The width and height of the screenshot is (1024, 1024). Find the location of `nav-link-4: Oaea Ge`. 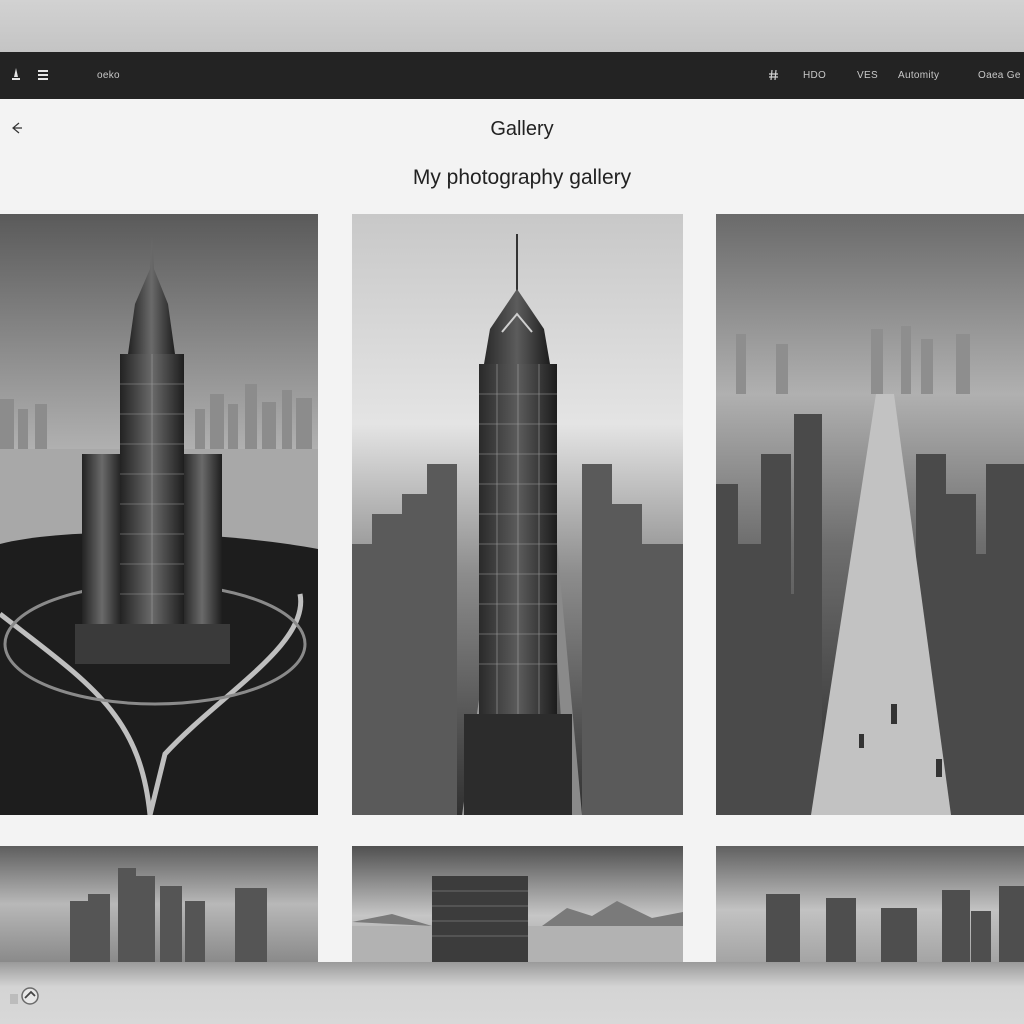

nav-link-4: Oaea Ge is located at coordinates (999, 75).